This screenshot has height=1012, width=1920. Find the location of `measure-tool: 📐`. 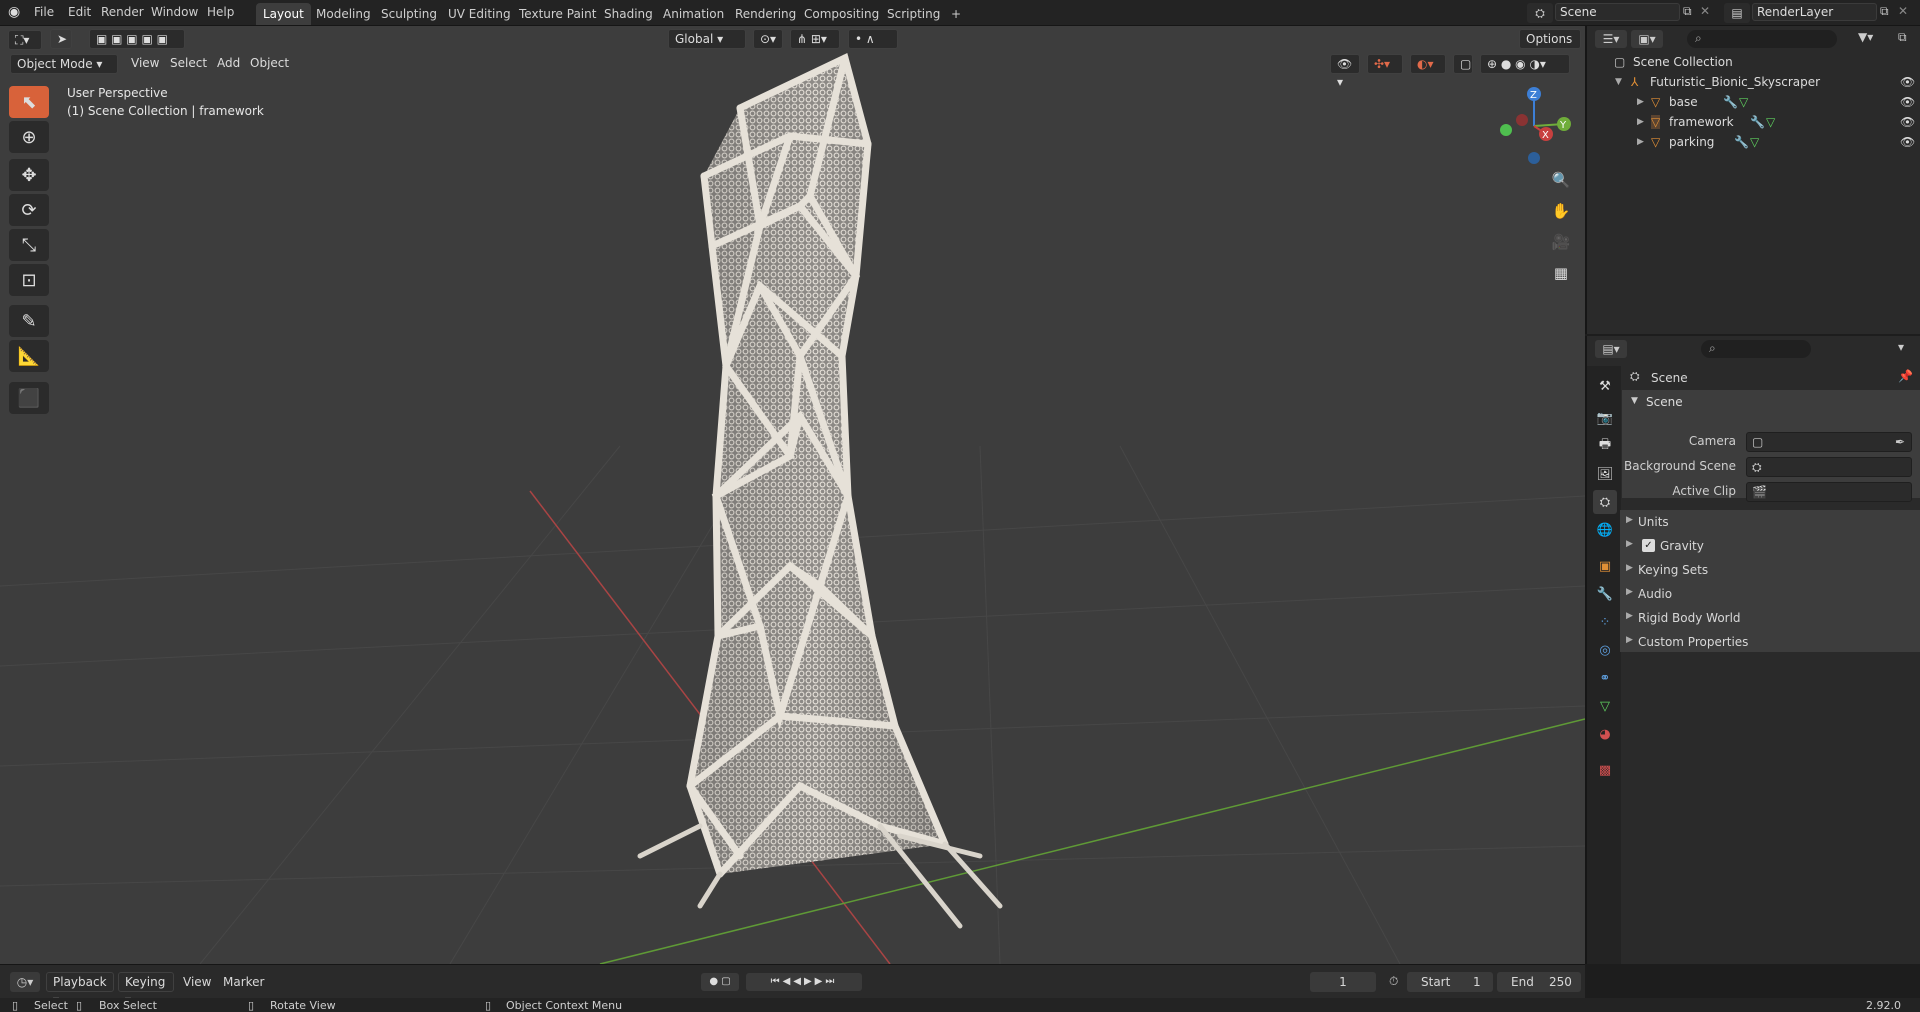

measure-tool: 📐 is located at coordinates (29, 356).